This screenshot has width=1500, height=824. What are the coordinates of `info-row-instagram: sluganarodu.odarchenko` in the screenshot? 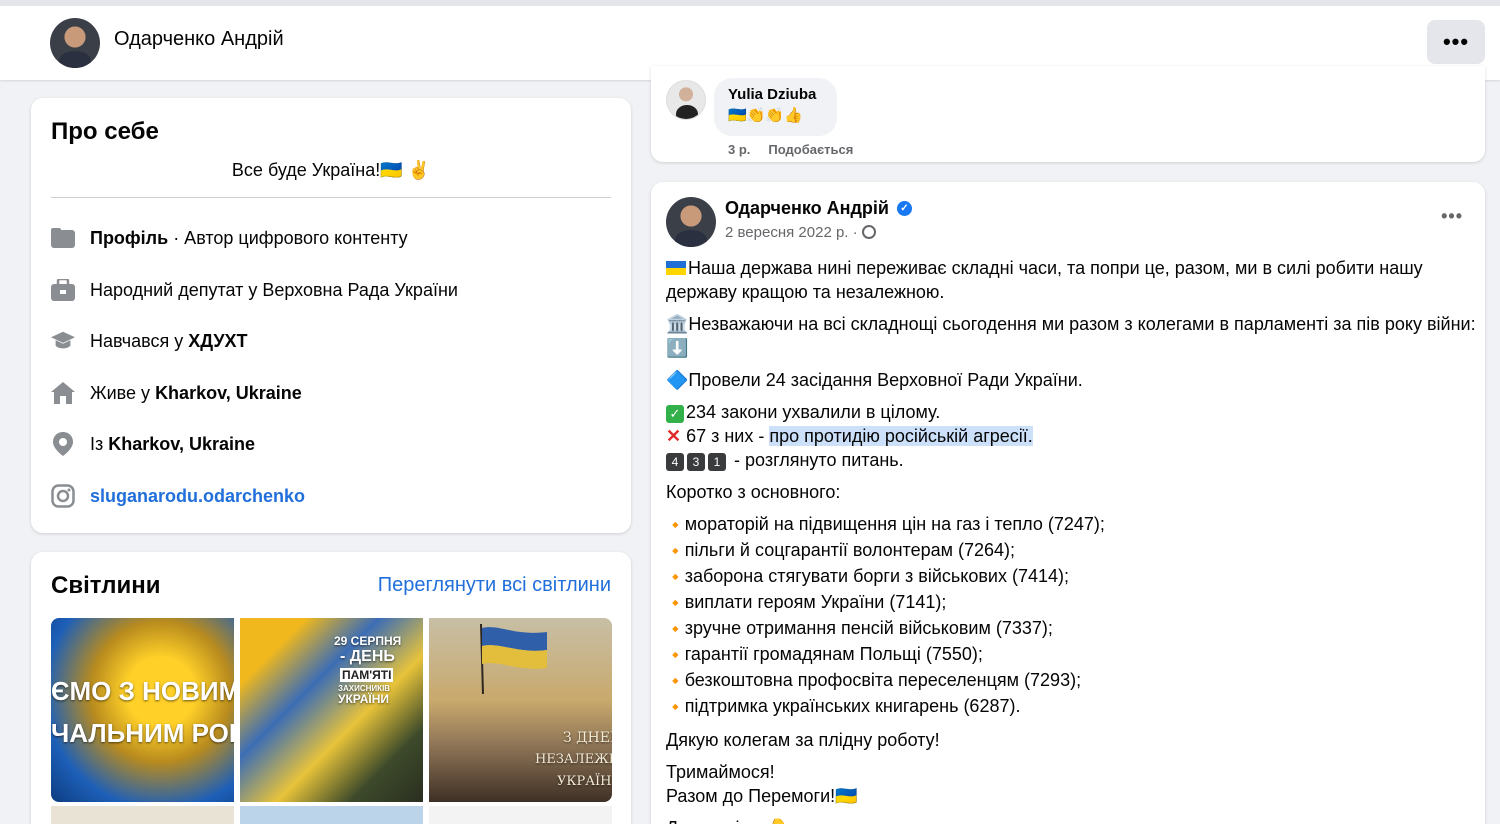 It's located at (178, 496).